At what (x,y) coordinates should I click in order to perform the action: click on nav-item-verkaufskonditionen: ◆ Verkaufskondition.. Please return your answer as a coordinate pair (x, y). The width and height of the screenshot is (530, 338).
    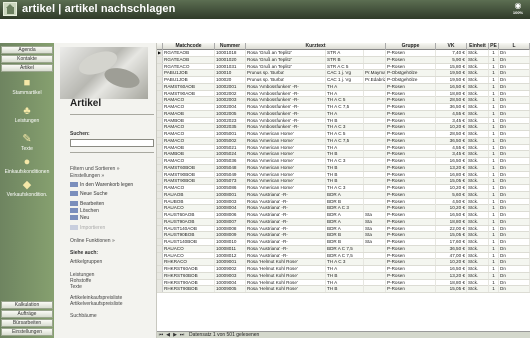
    Looking at the image, I should click on (27, 188).